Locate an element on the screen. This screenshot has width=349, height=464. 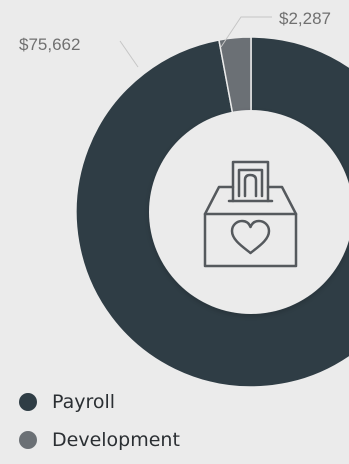
legend-item-payroll: Payroll is located at coordinates (99, 402).